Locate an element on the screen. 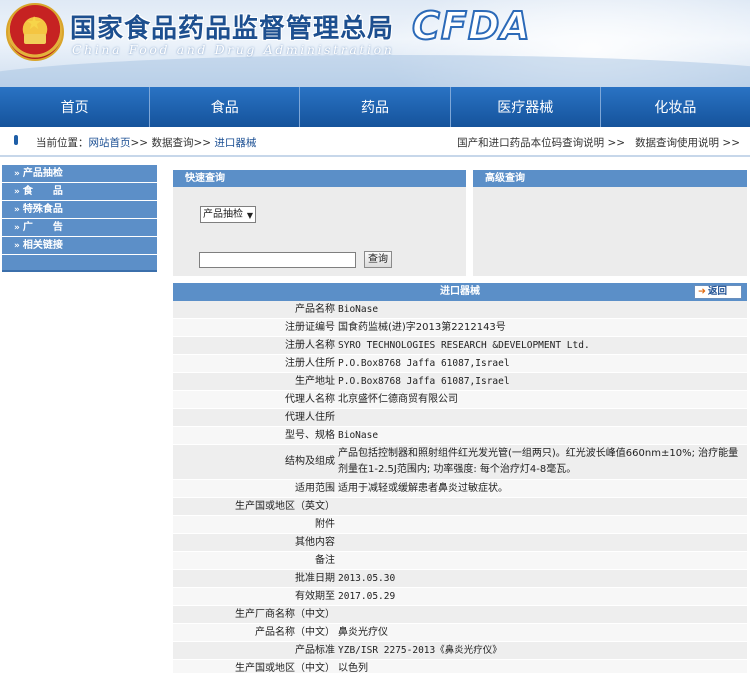  row-label: 型号、规格 is located at coordinates (310, 435).